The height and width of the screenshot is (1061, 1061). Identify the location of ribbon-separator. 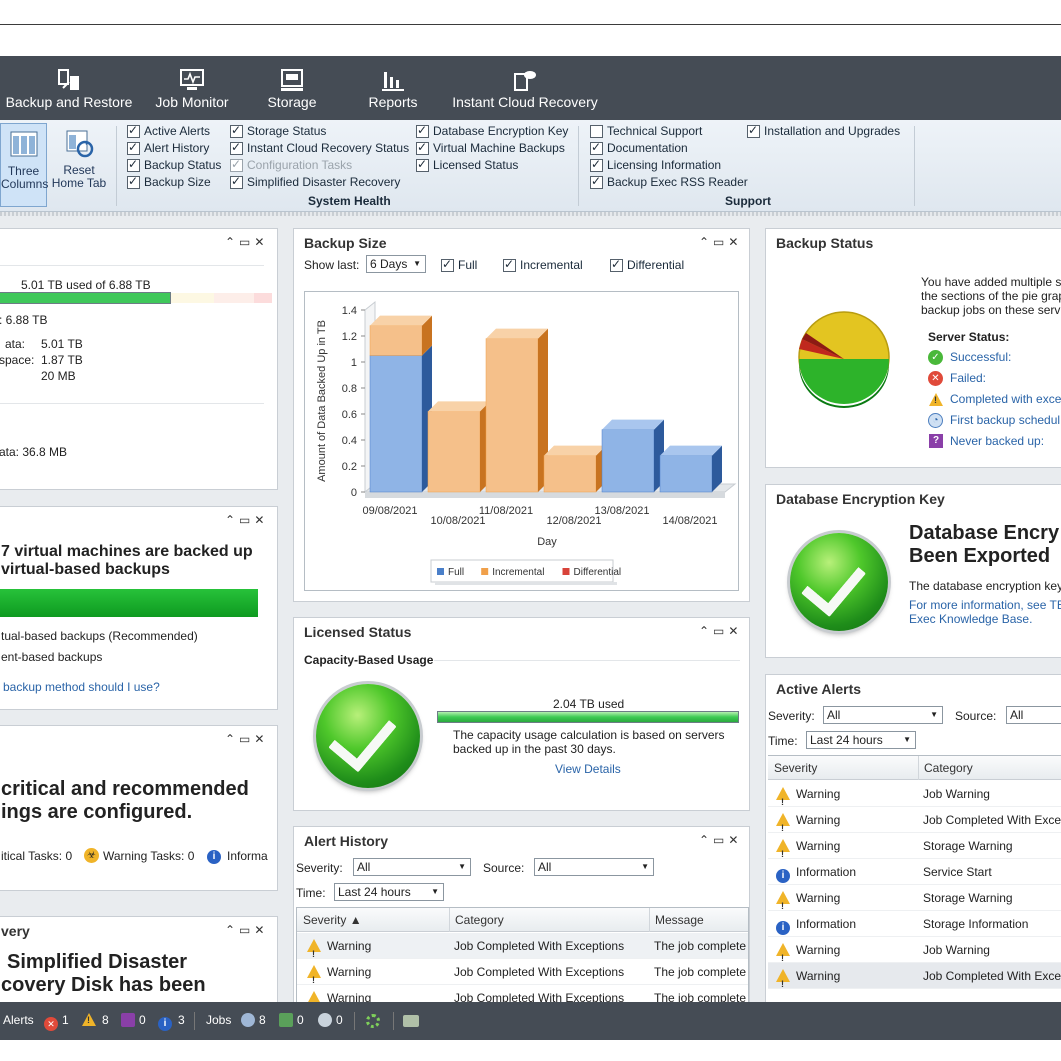
(116, 166).